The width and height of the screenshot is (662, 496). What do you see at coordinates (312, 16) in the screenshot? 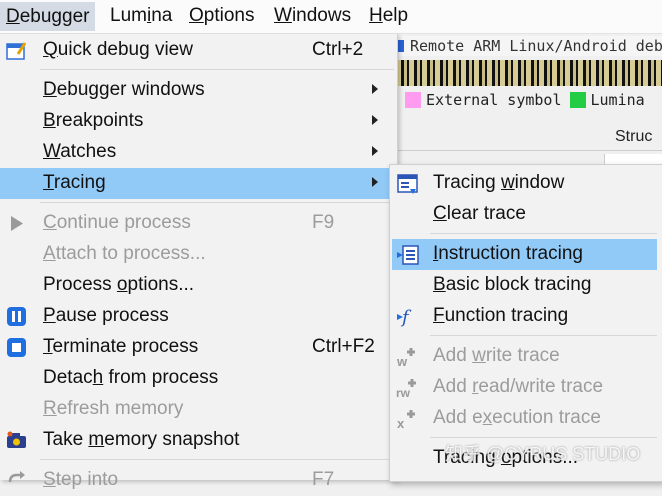
I see `menu-windows: Windows` at bounding box center [312, 16].